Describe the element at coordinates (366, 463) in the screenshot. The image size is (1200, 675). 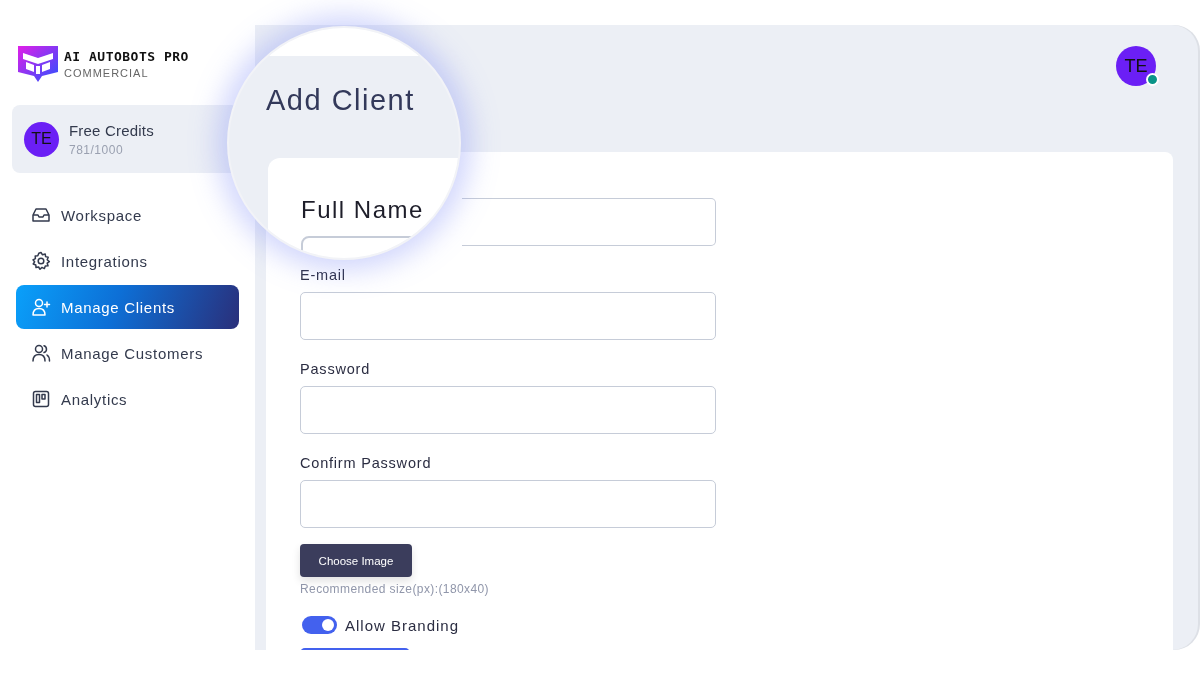
I see `field-label: Confirm Password` at that location.